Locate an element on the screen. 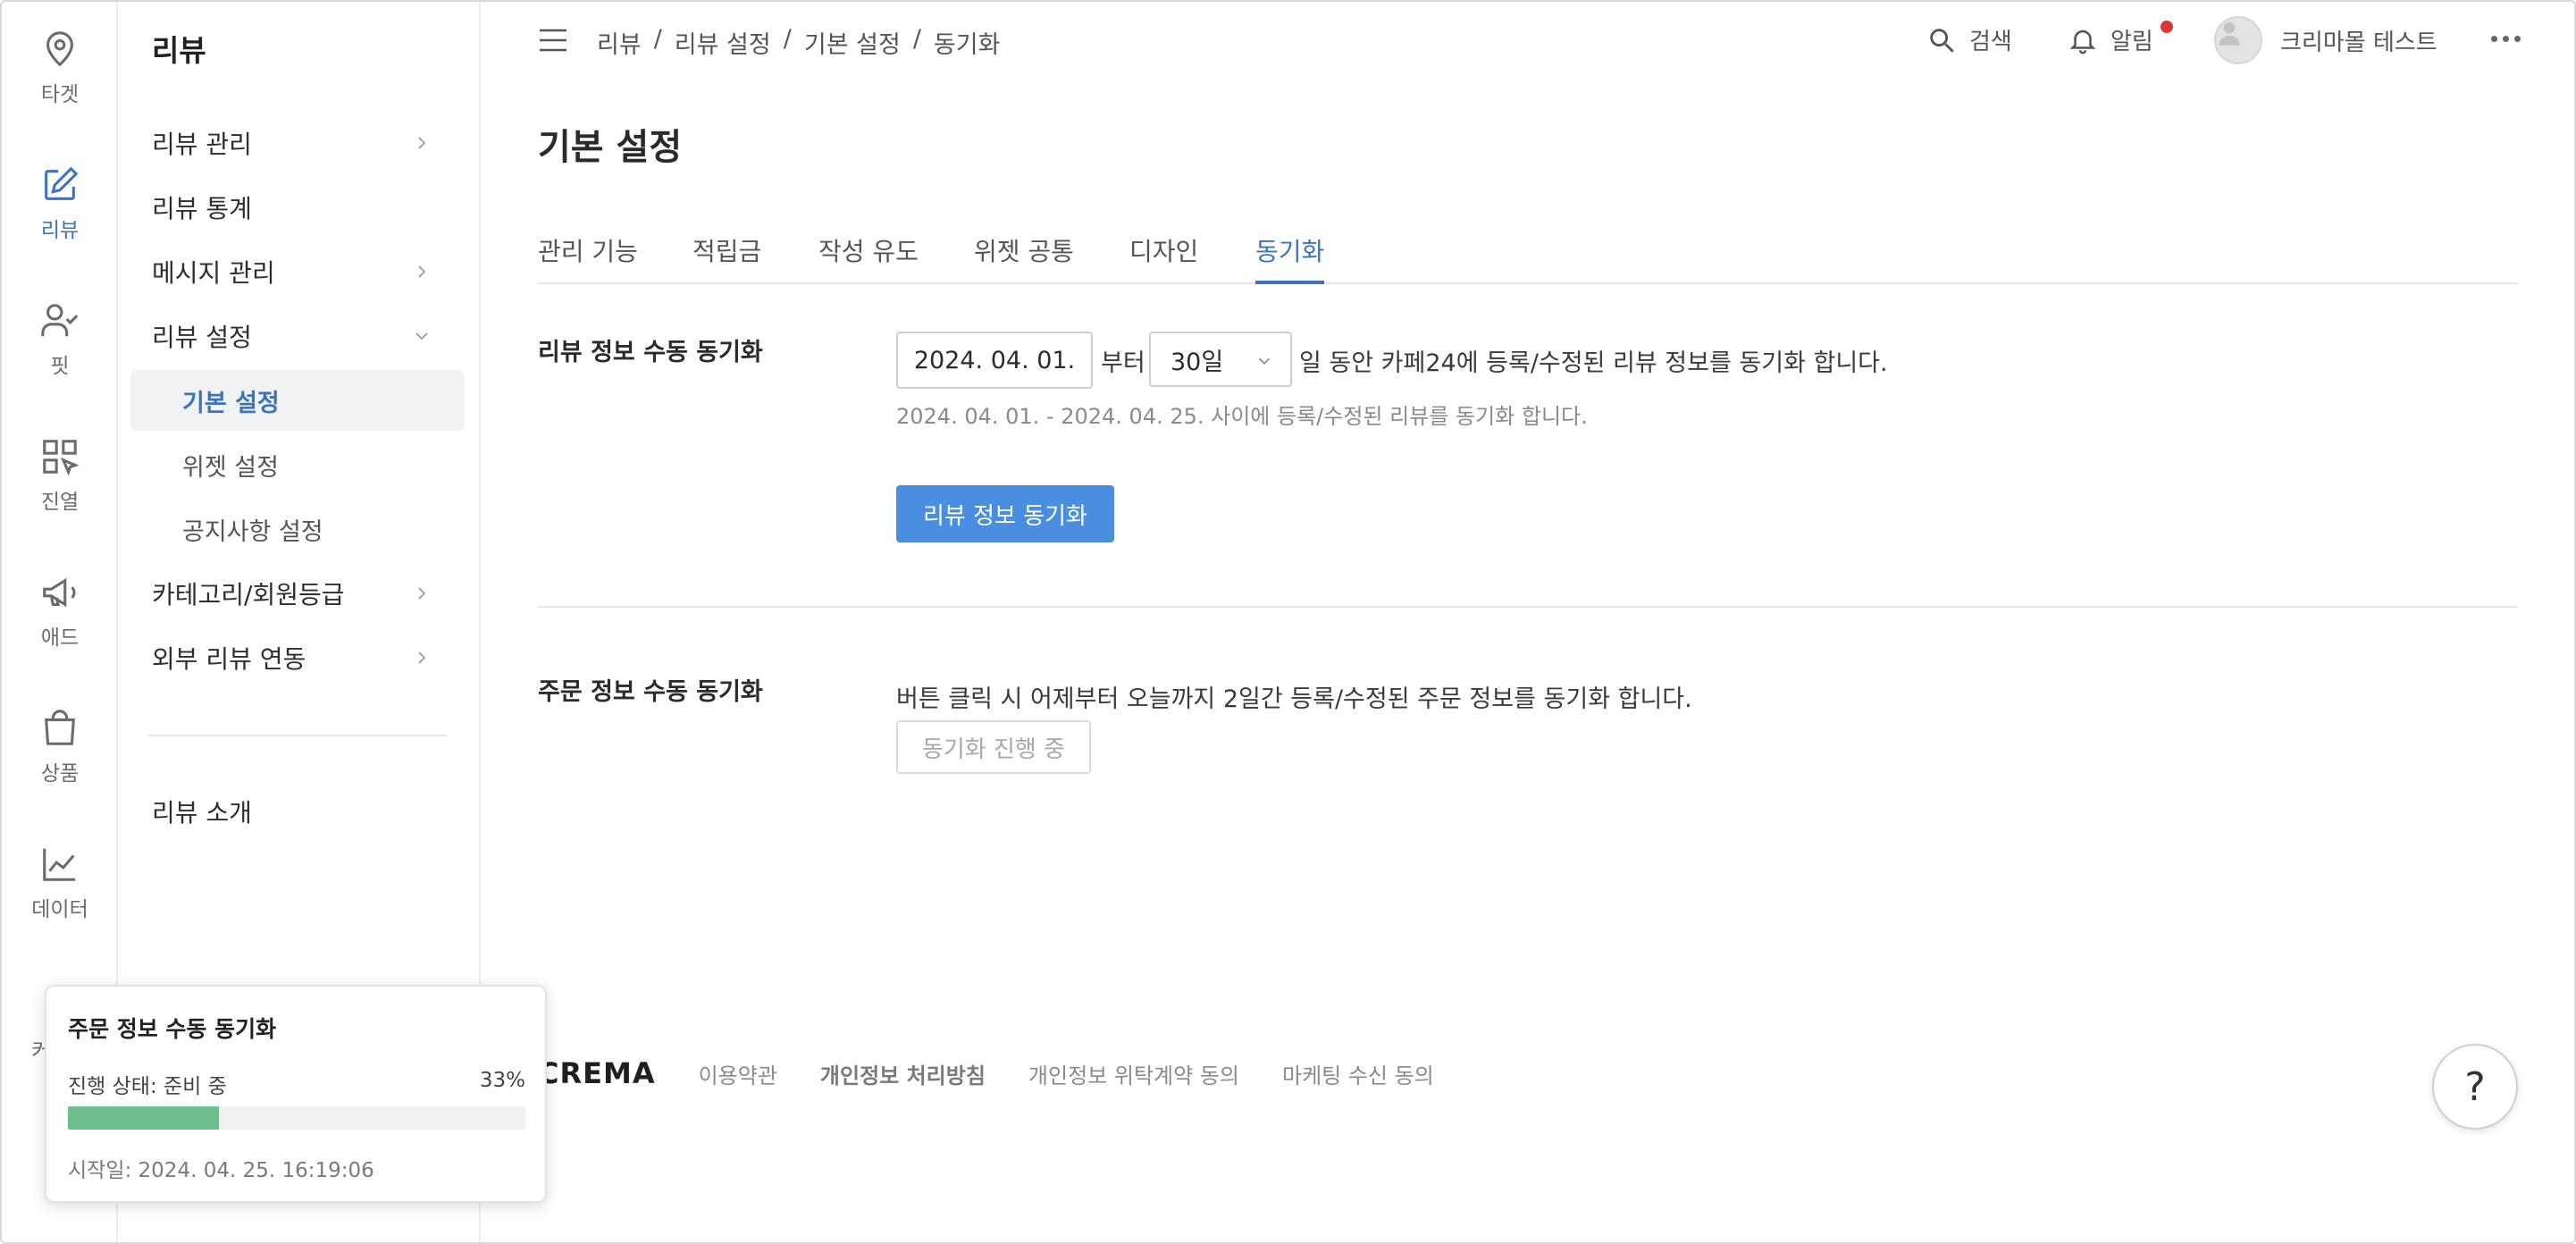  nav-item-label: 기본 설정 is located at coordinates (231, 403).